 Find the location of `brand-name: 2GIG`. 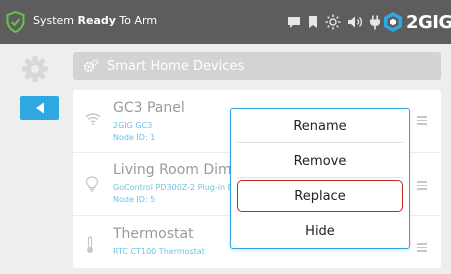

brand-name: 2GIG is located at coordinates (428, 22).